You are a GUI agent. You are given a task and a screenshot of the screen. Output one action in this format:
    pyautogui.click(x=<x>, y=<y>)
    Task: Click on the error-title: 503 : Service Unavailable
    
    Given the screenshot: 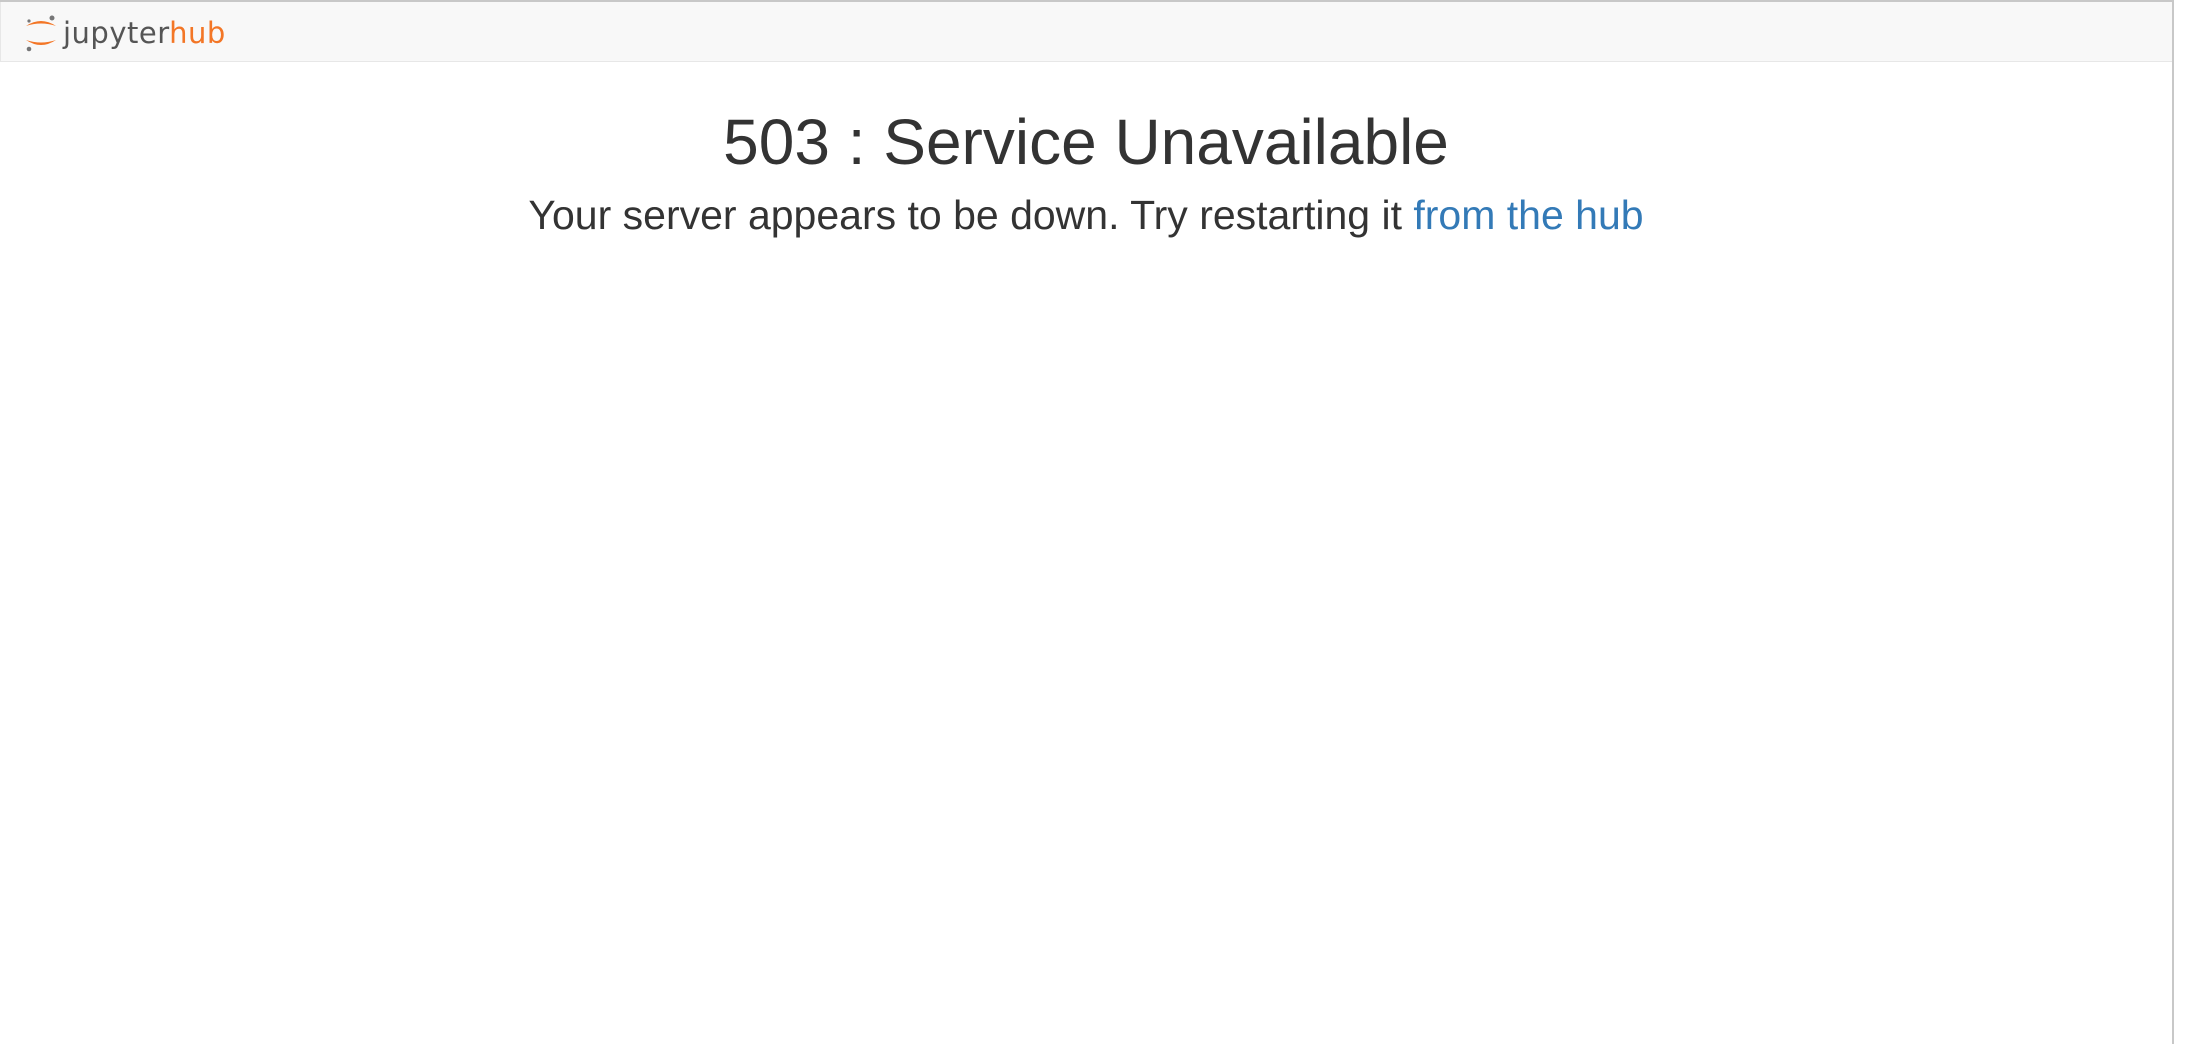 What is the action you would take?
    pyautogui.click(x=1086, y=142)
    